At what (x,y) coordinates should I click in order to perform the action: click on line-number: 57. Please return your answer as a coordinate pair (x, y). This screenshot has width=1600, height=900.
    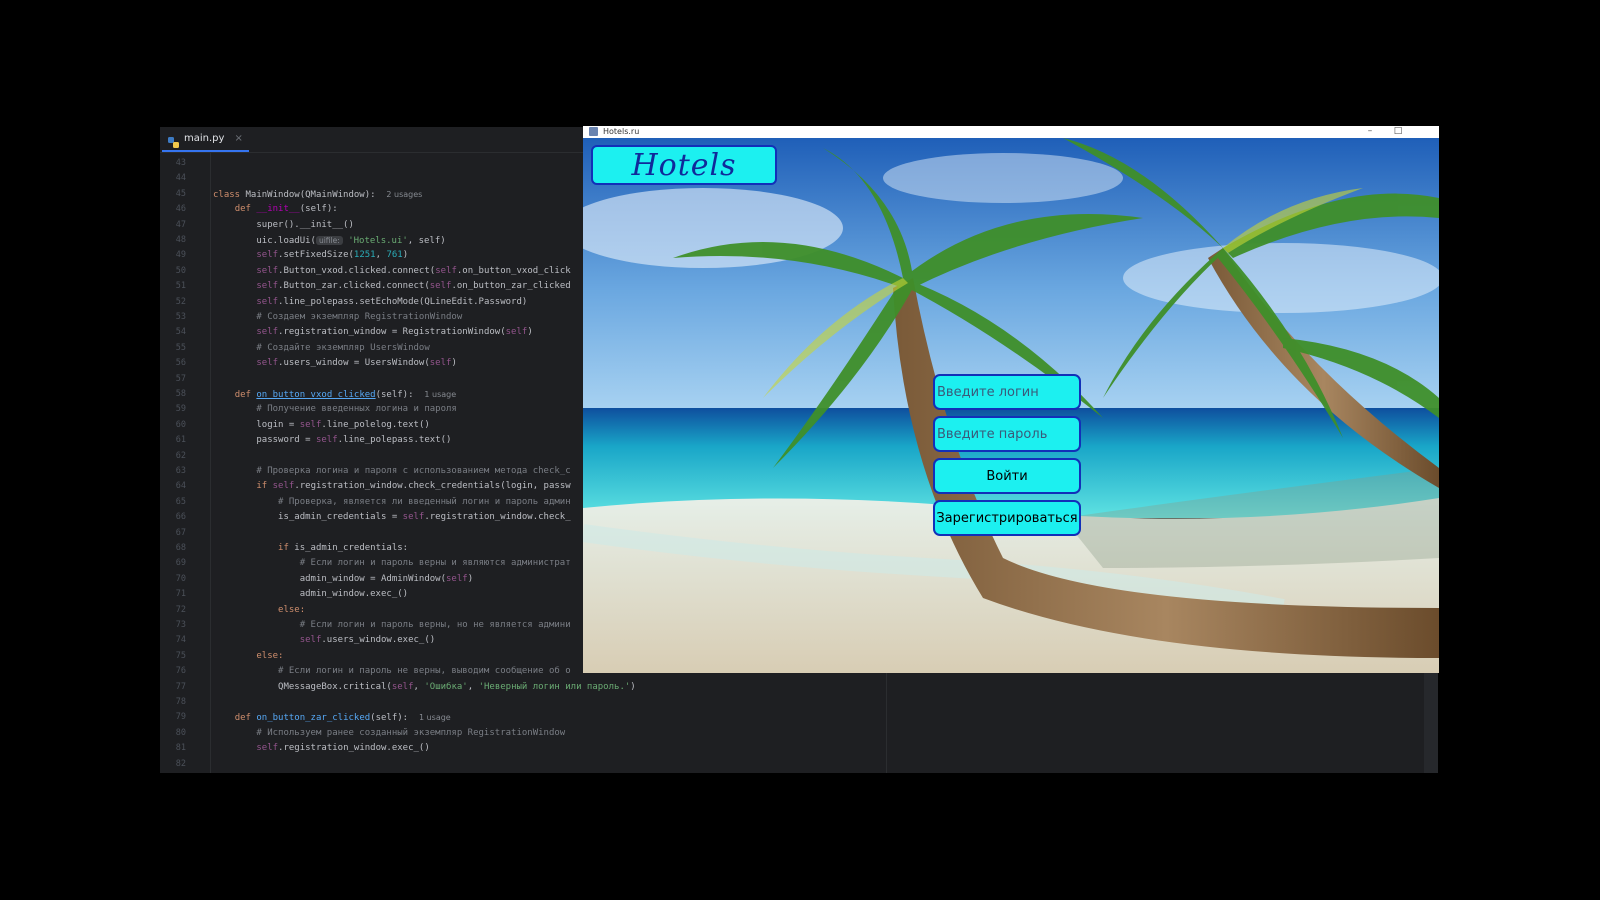
    Looking at the image, I should click on (180, 378).